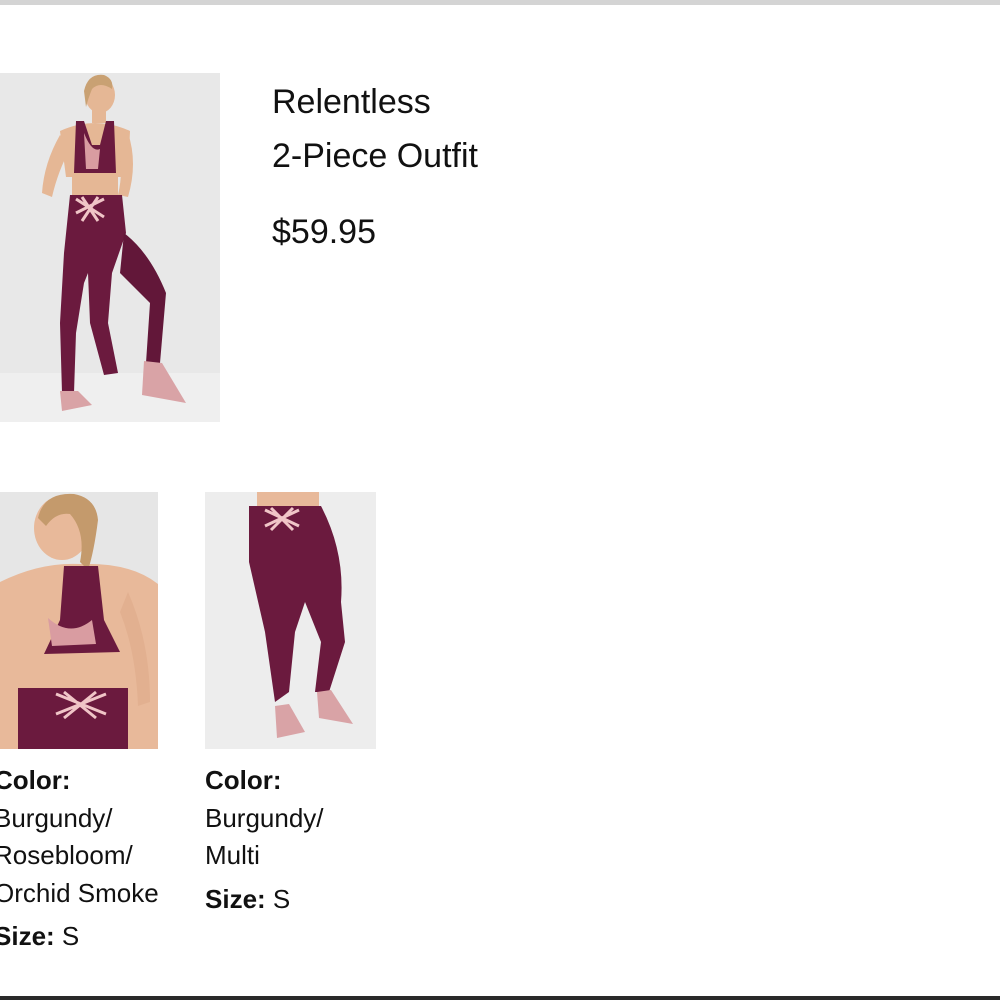 This screenshot has width=1000, height=1000. Describe the element at coordinates (110, 247) in the screenshot. I see `product-main-image` at that location.